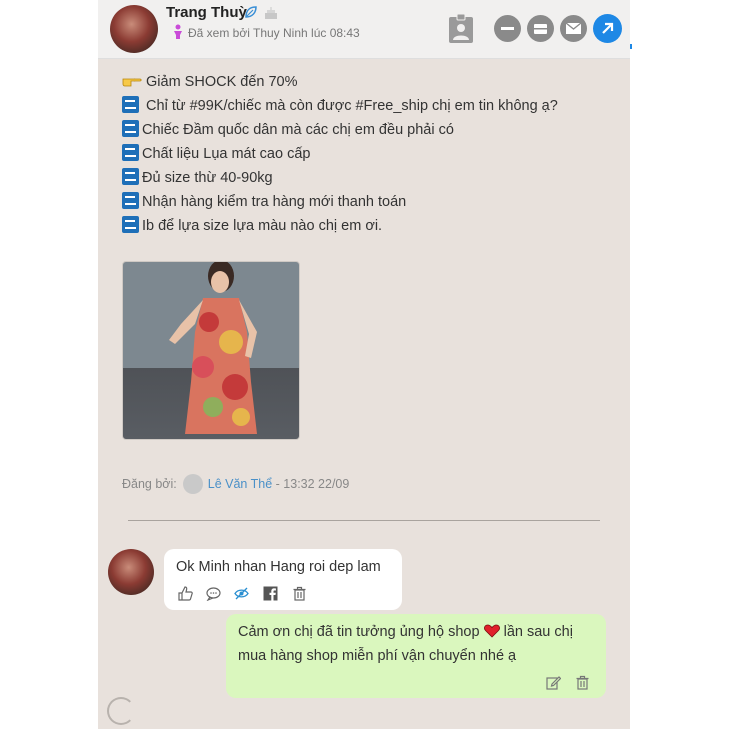  I want to click on product-photo, so click(211, 350).